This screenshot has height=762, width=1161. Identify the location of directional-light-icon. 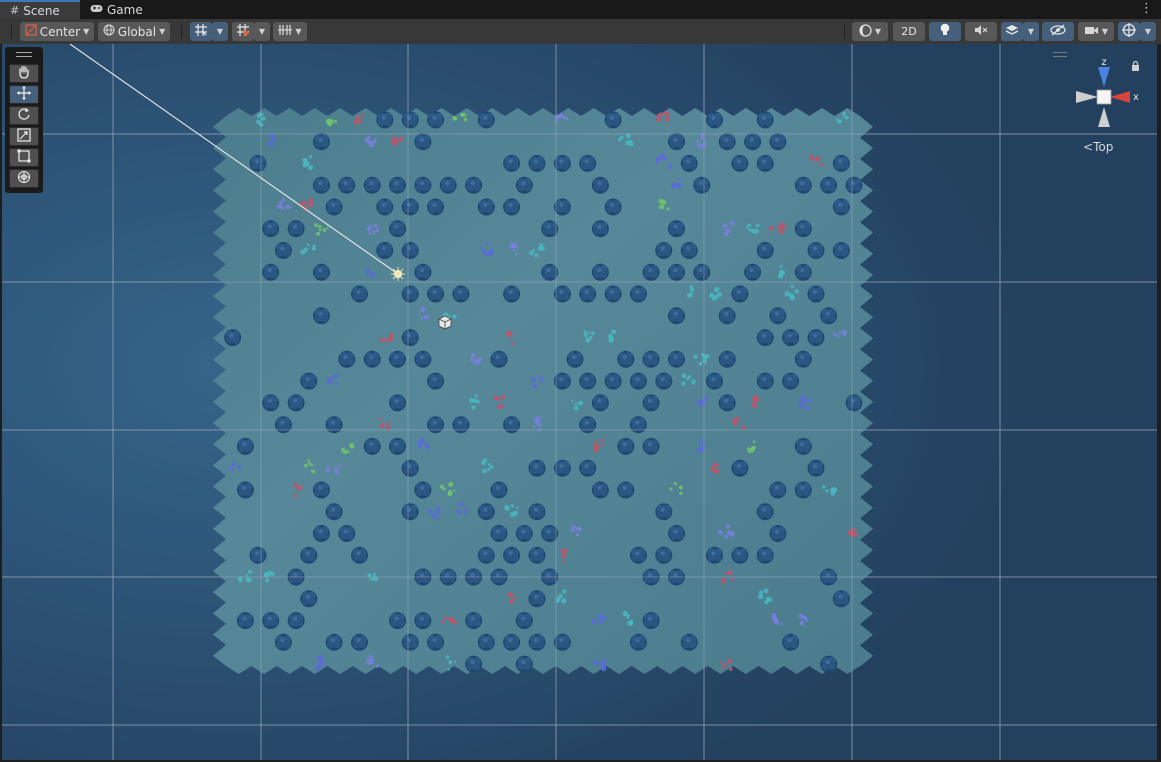
(398, 274).